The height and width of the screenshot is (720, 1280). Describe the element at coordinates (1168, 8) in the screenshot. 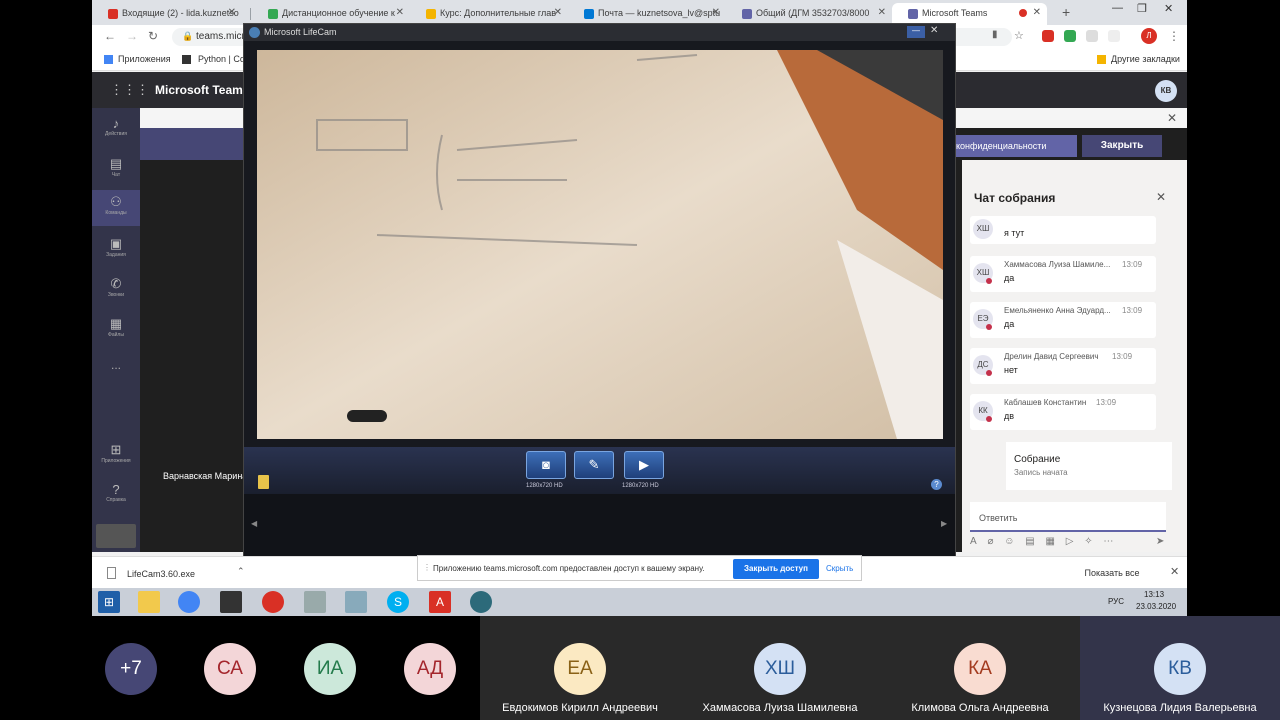

I see `close-window-icon: ✕` at that location.